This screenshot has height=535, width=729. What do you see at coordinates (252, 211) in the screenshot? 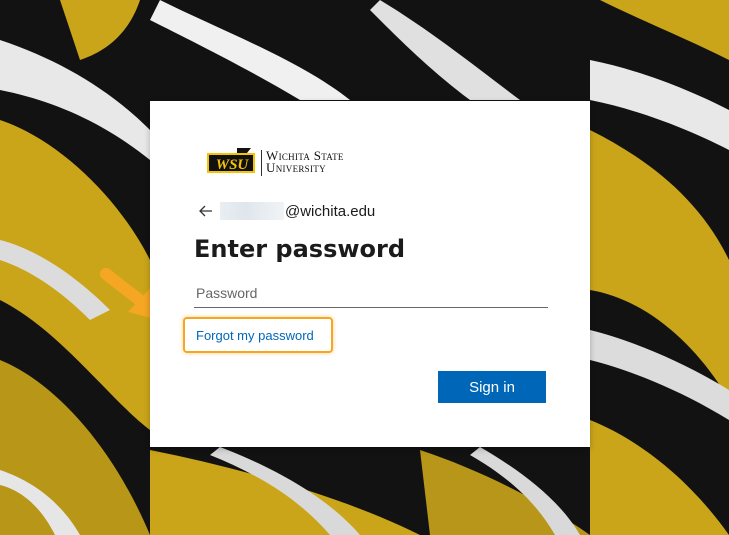
I see `redacted-username` at bounding box center [252, 211].